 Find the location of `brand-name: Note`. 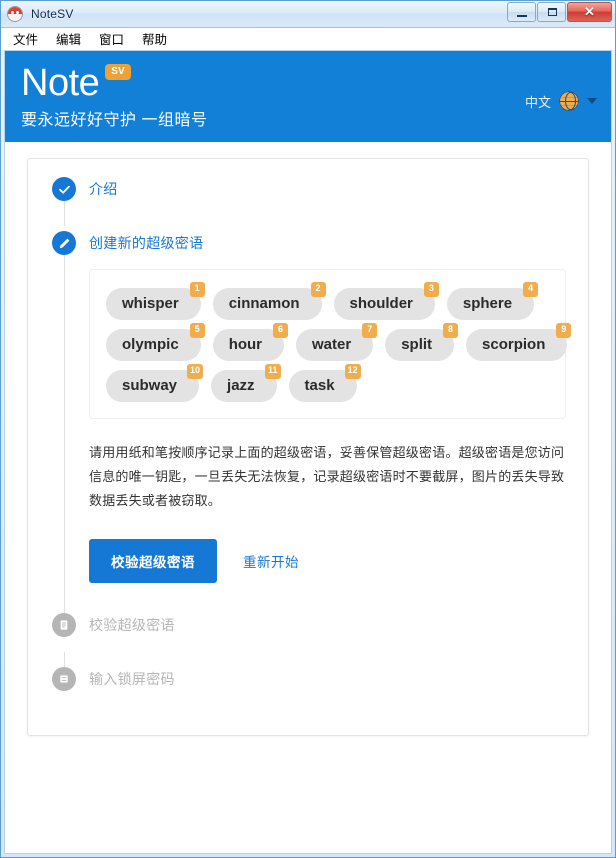

brand-name: Note is located at coordinates (60, 83).